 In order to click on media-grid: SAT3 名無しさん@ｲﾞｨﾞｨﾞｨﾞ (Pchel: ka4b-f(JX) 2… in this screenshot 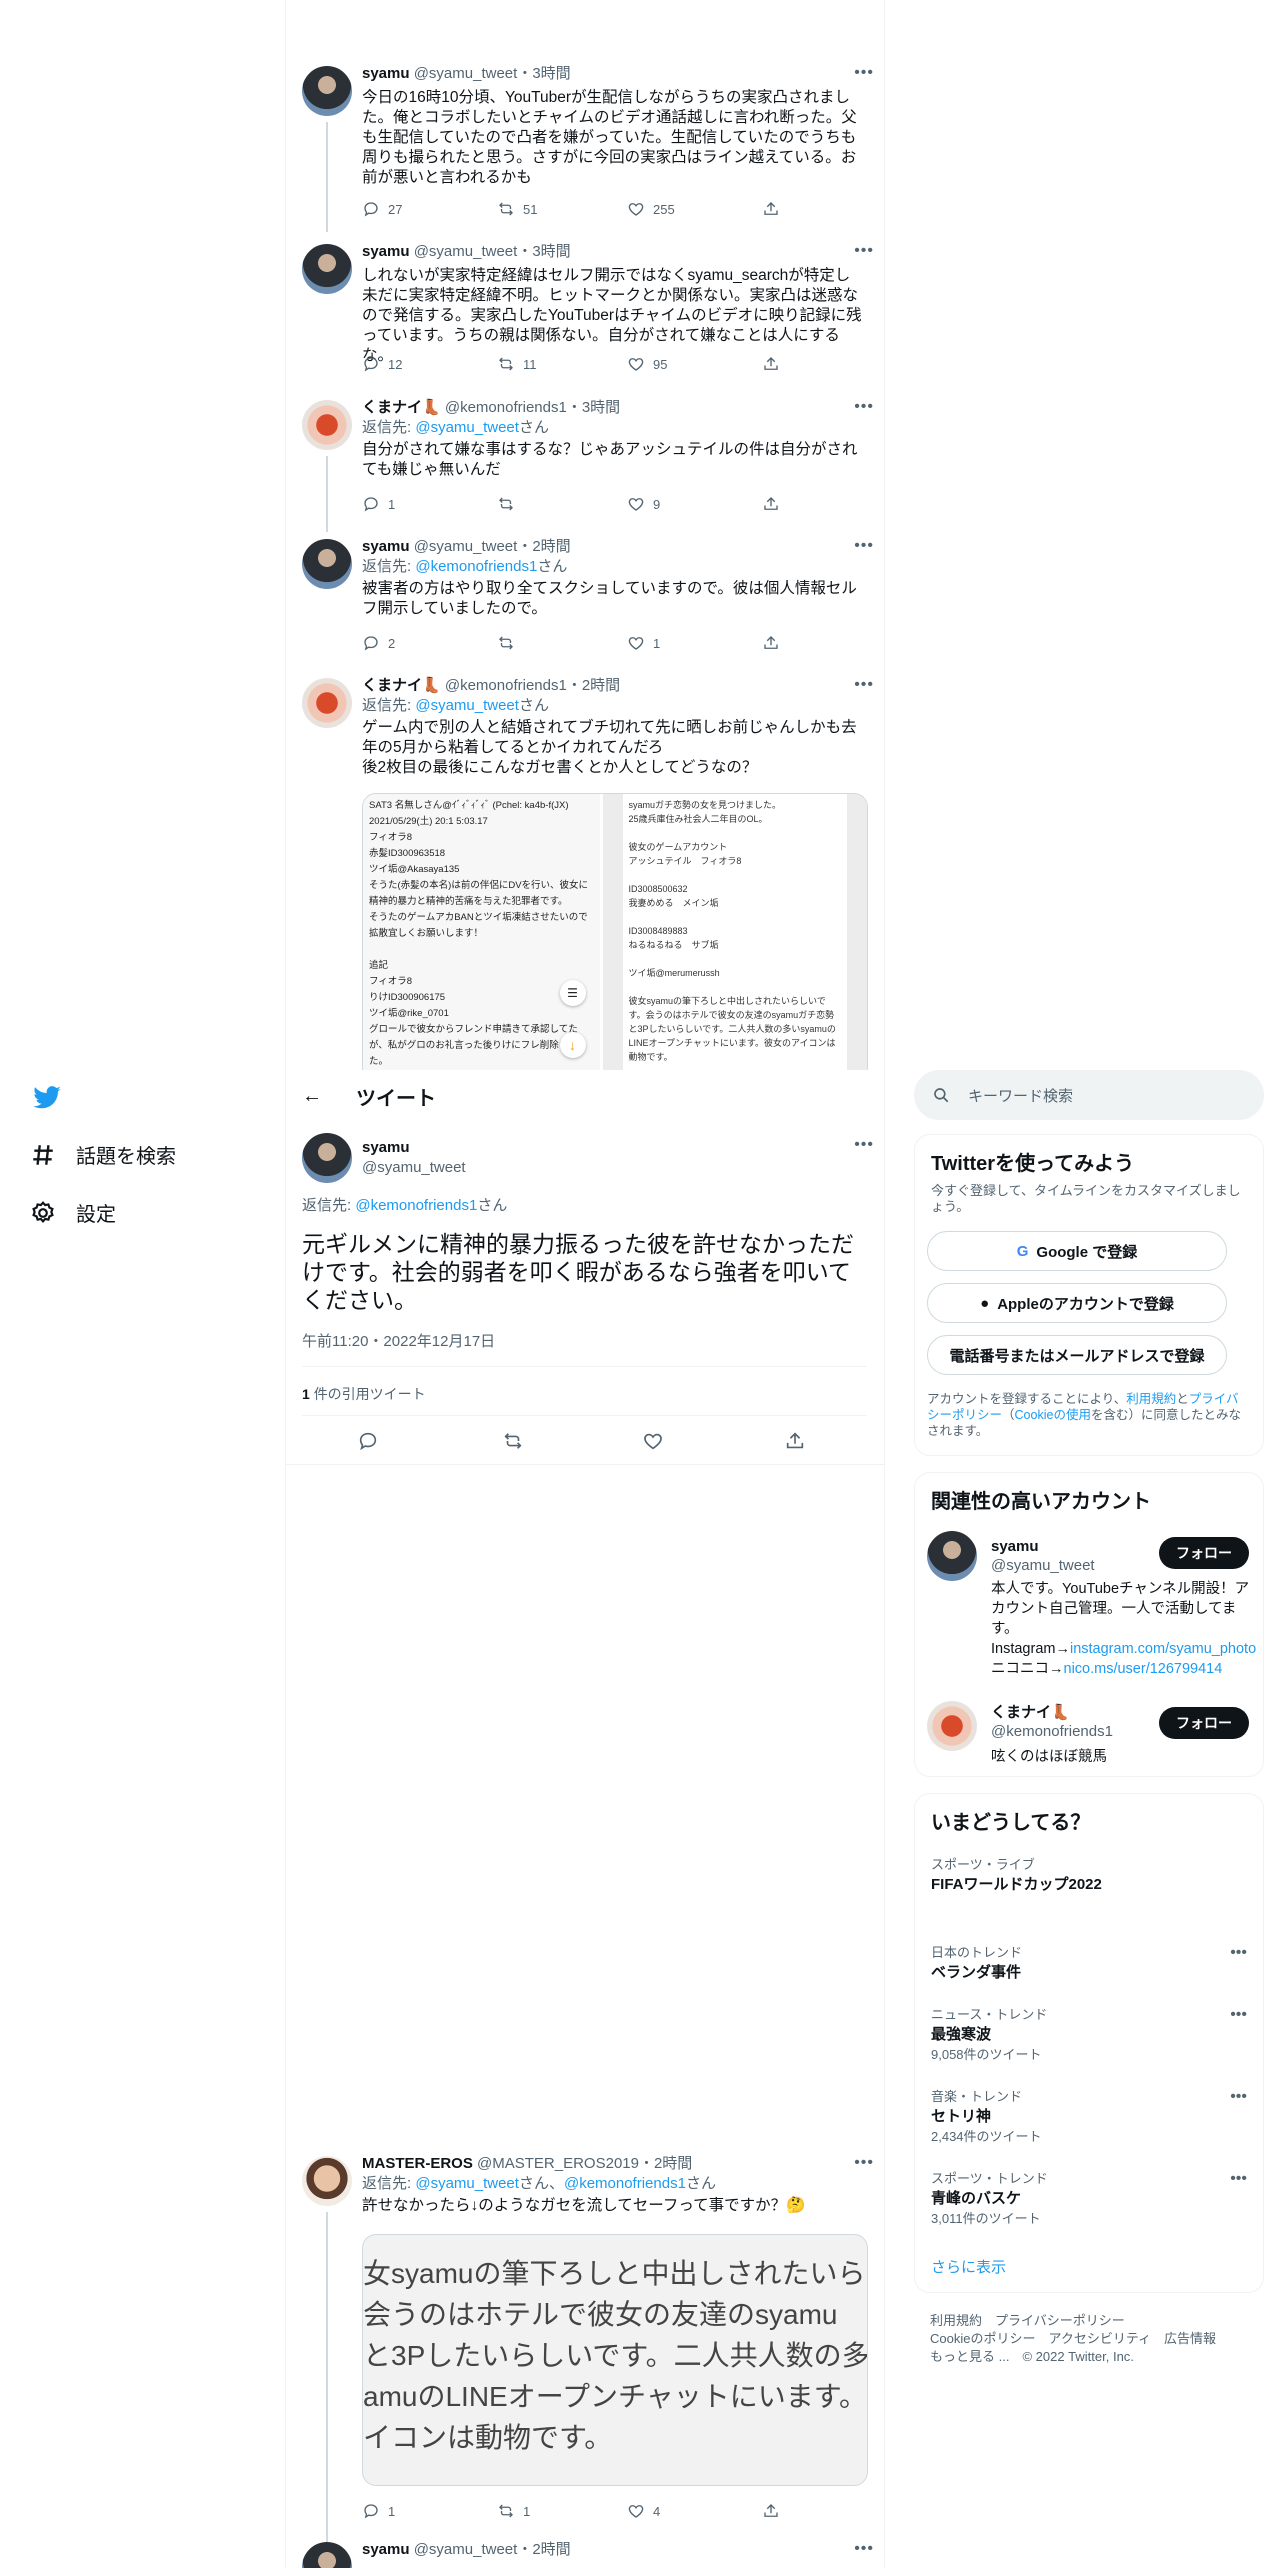, I will do `click(615, 932)`.